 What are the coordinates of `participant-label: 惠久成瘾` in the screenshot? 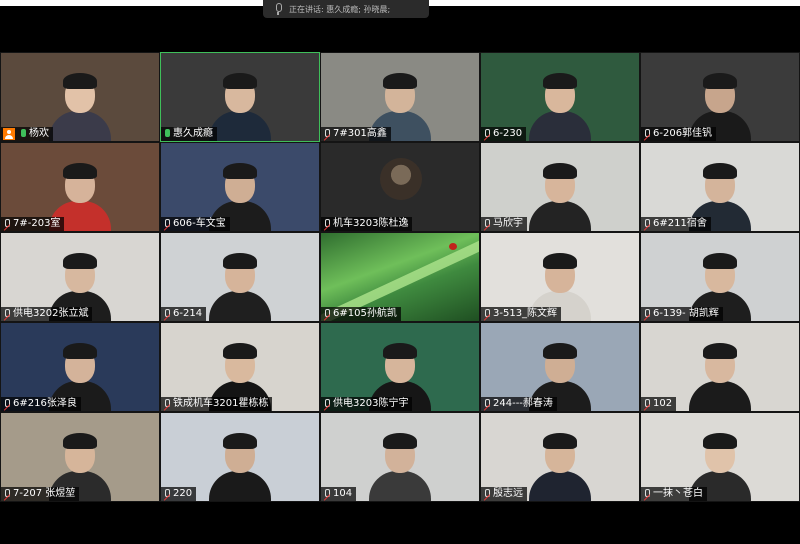 It's located at (189, 134).